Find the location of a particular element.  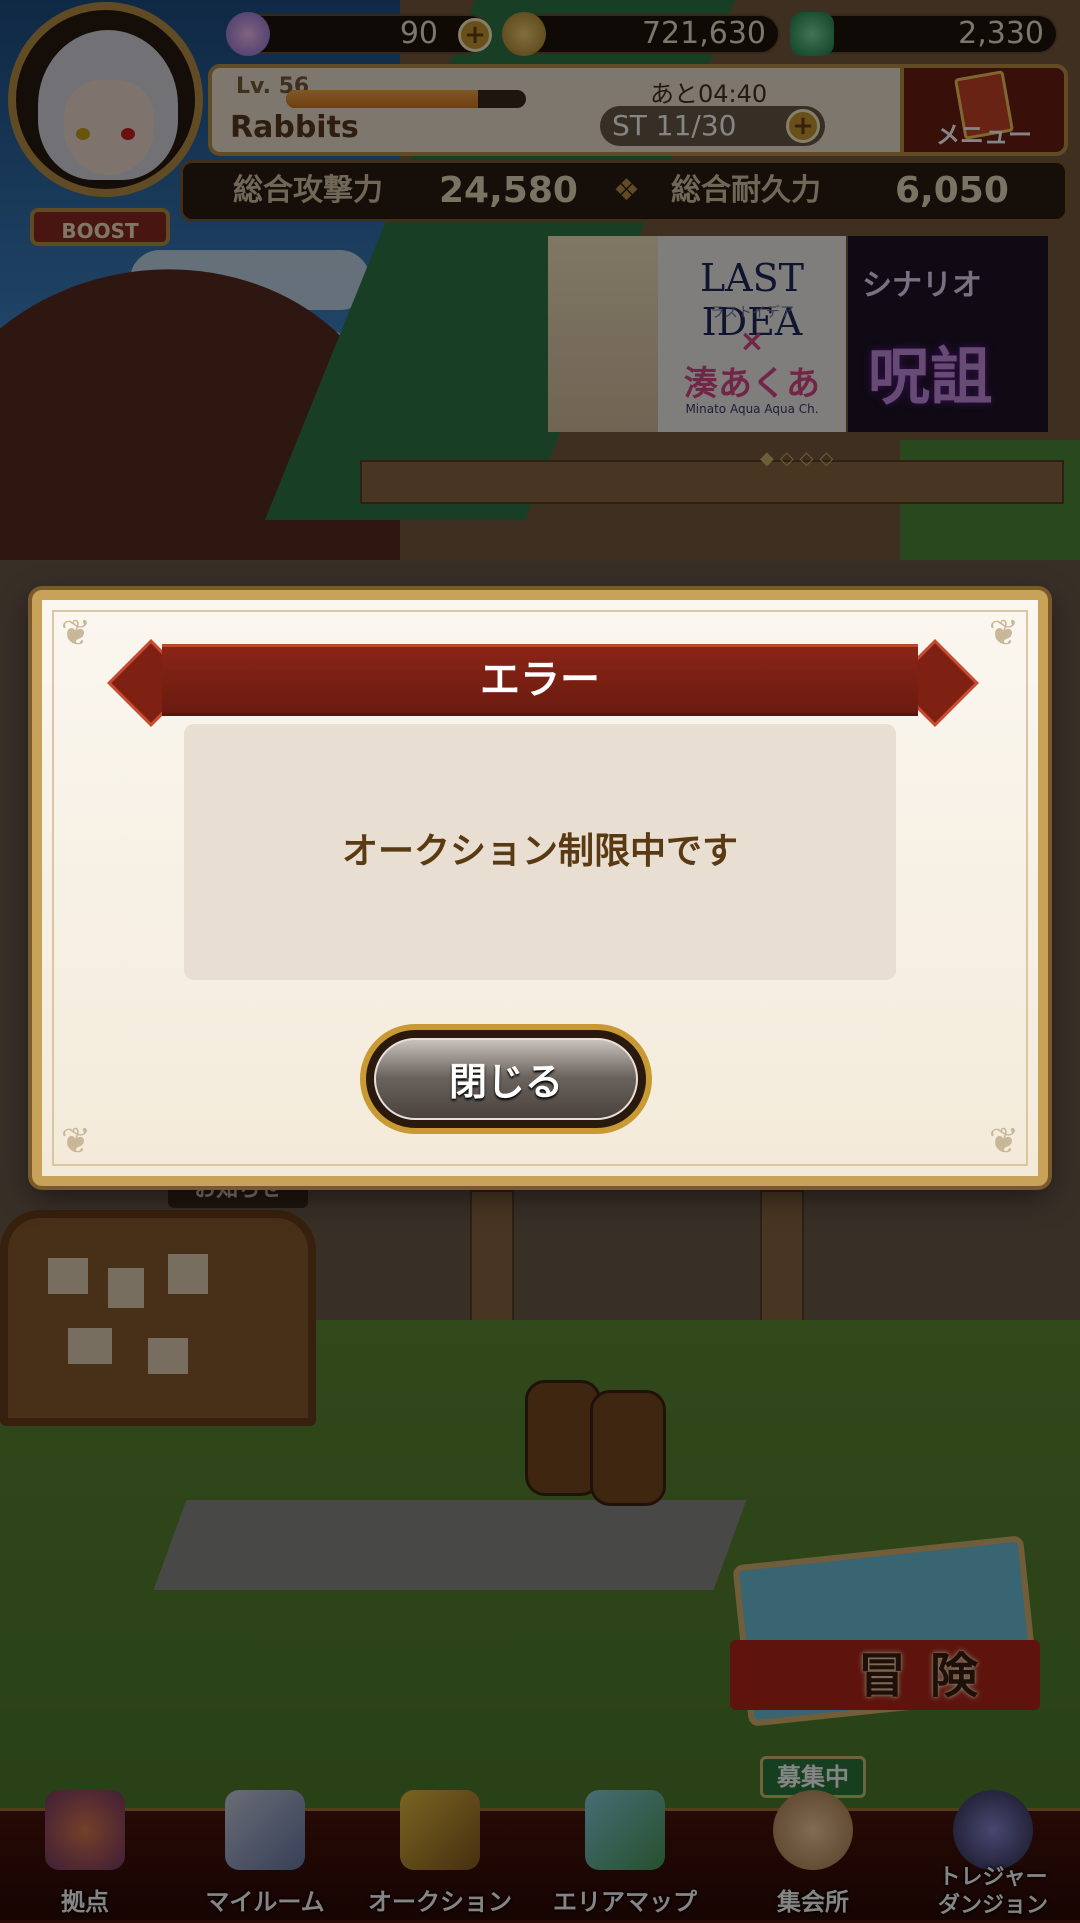

dialog-message-box: オークション制限中です is located at coordinates (540, 852).